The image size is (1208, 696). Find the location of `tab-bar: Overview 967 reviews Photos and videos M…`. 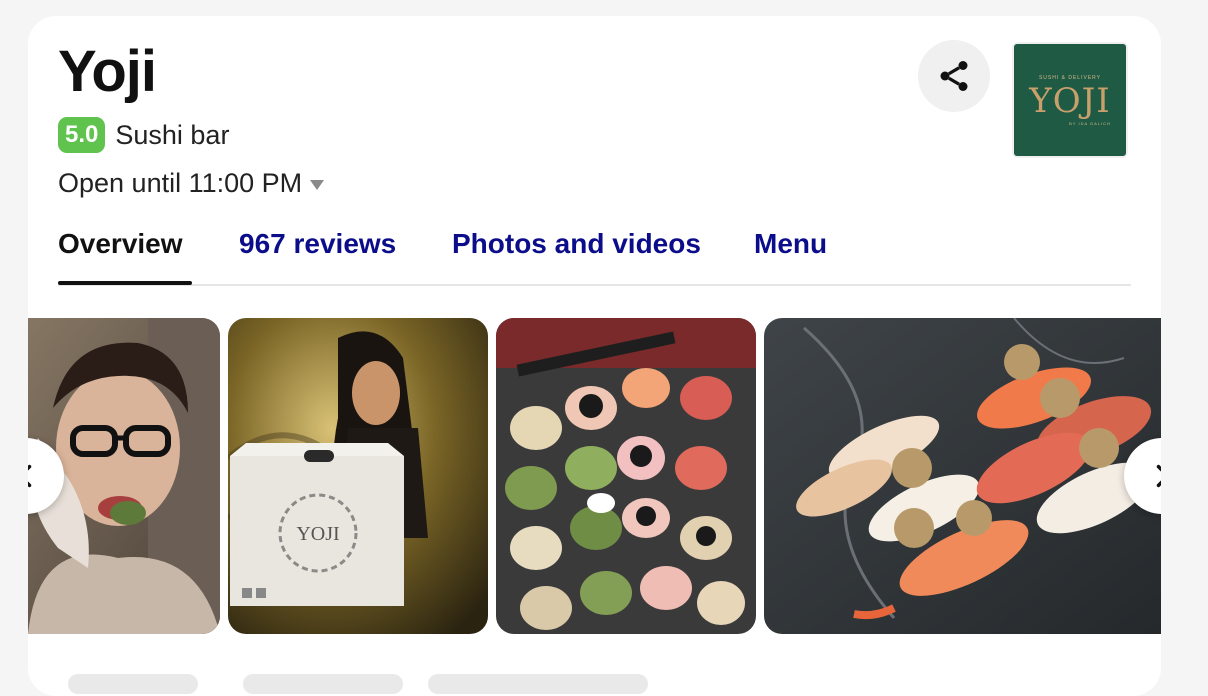

tab-bar: Overview 967 reviews Photos and videos M… is located at coordinates (594, 256).